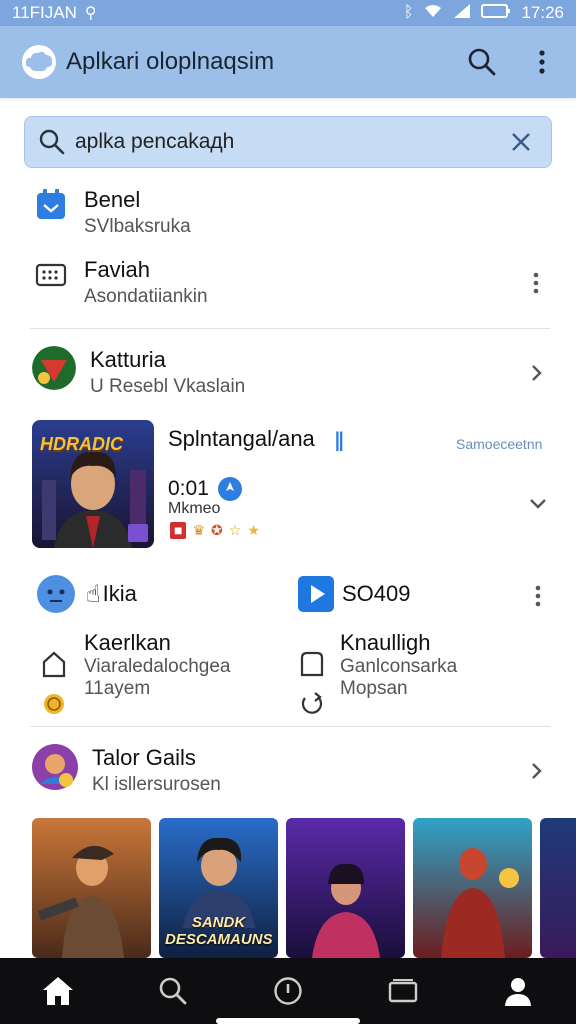 This screenshot has width=576, height=1024. I want to click on home-icon, so click(57, 991).